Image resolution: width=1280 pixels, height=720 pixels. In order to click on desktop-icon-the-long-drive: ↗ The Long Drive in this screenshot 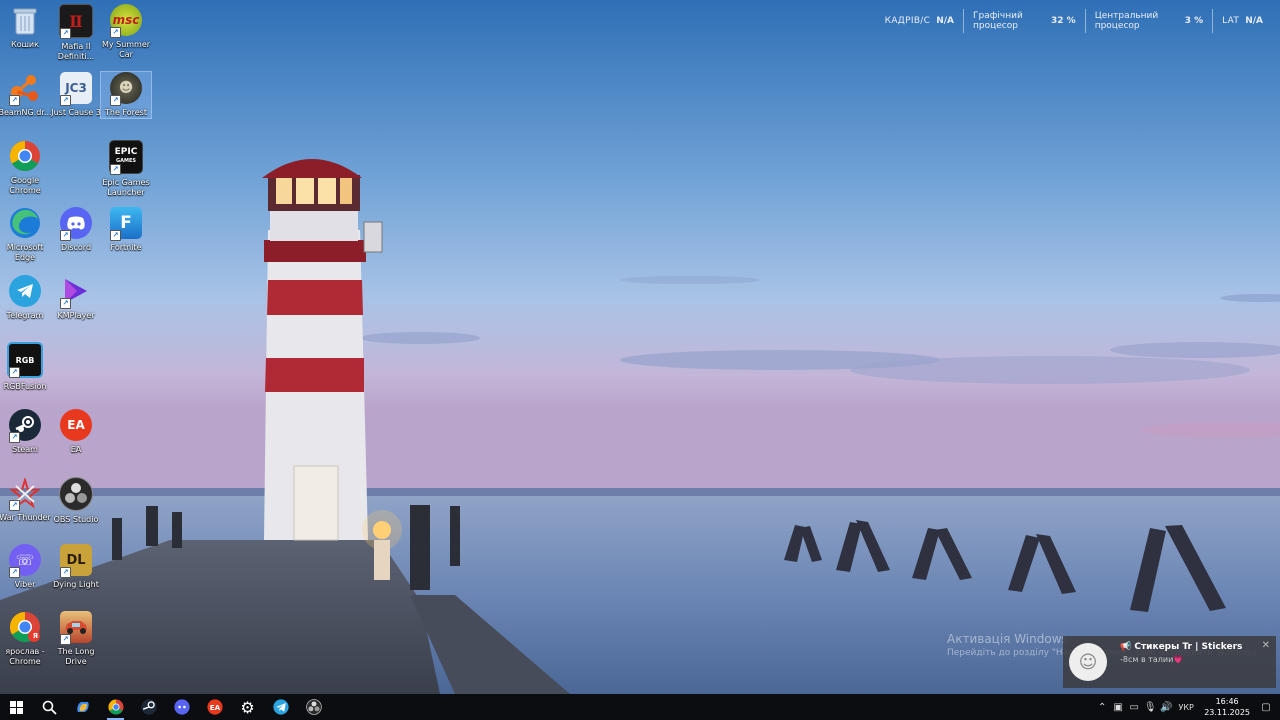, I will do `click(76, 639)`.